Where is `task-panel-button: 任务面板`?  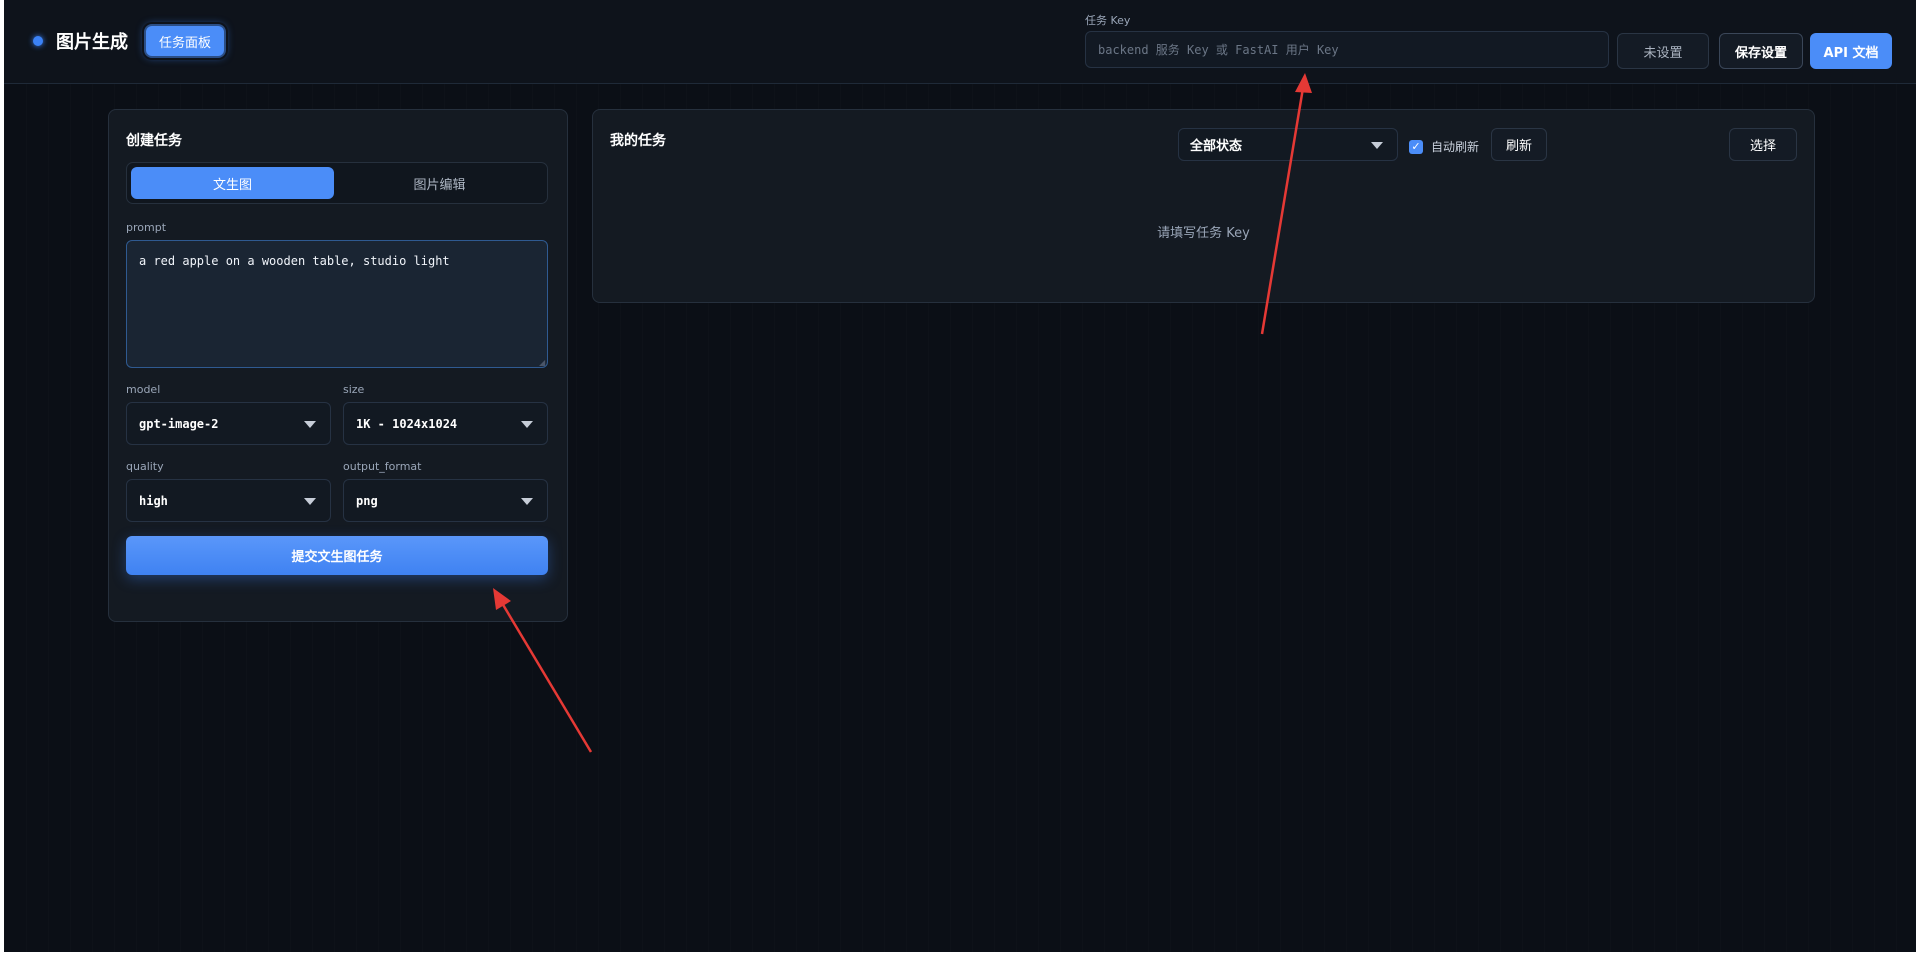 task-panel-button: 任务面板 is located at coordinates (185, 41).